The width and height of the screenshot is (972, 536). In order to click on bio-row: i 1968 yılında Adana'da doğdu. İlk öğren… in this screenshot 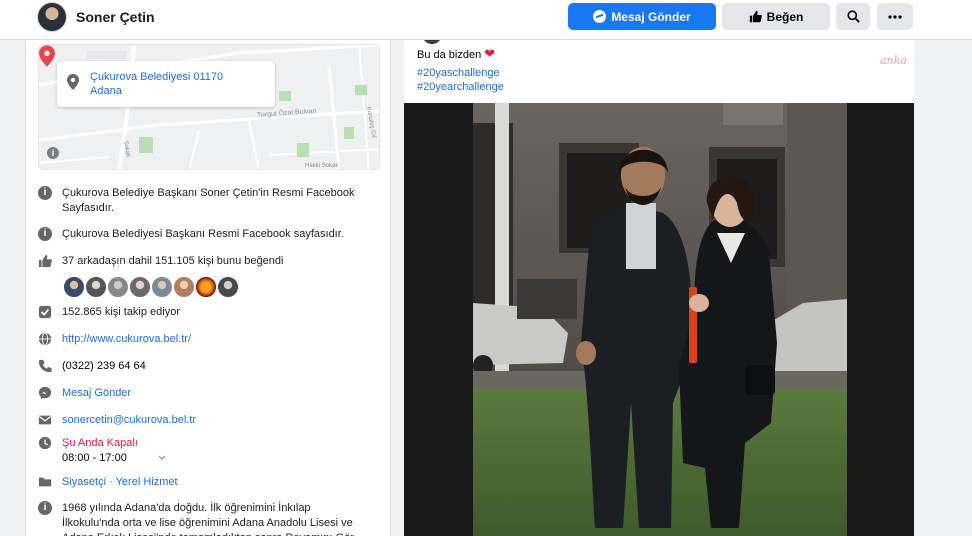, I will do `click(211, 518)`.